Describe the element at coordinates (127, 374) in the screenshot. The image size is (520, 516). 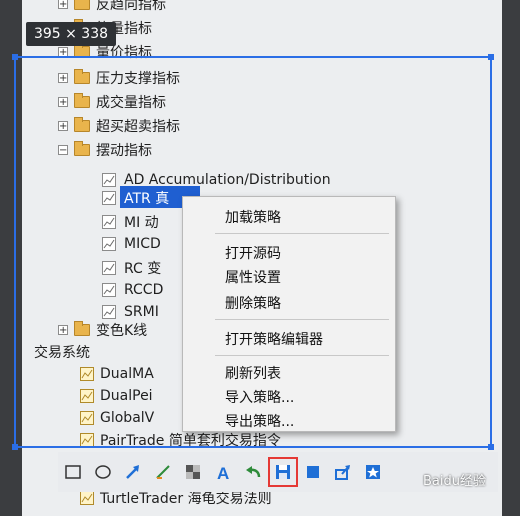
I see `strategy-label: DualMA` at that location.